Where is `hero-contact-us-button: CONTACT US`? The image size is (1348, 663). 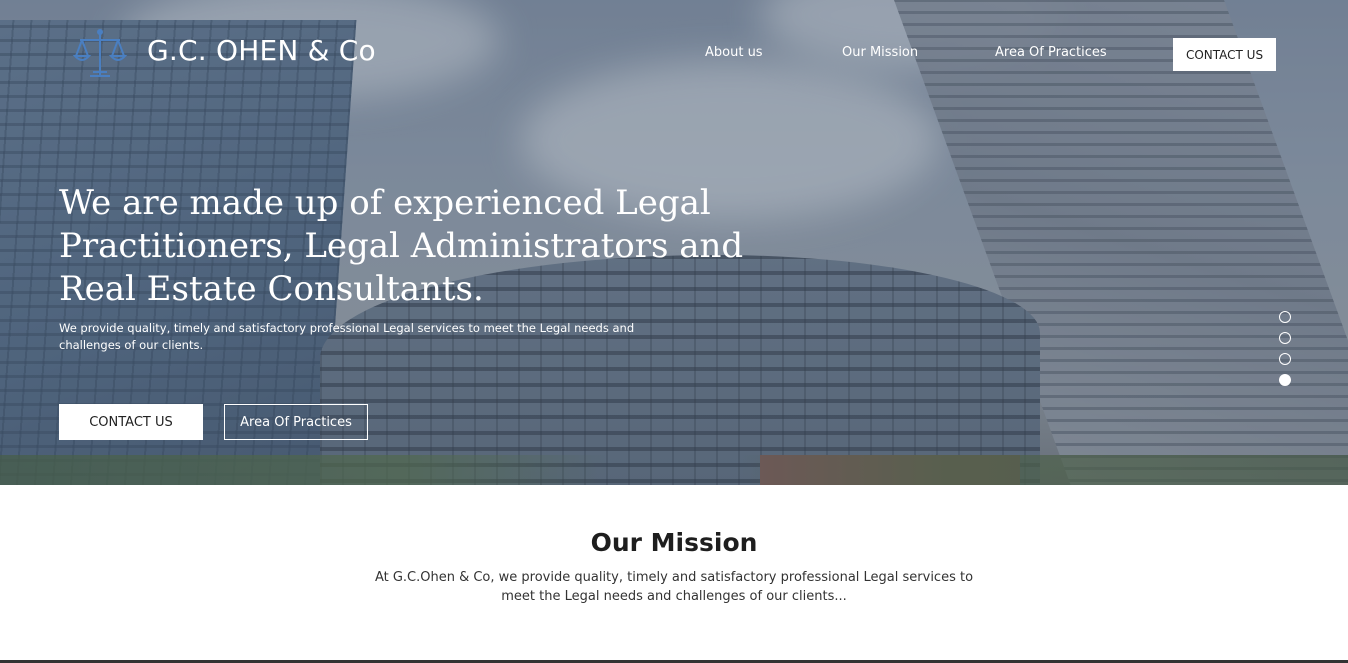 hero-contact-us-button: CONTACT US is located at coordinates (131, 422).